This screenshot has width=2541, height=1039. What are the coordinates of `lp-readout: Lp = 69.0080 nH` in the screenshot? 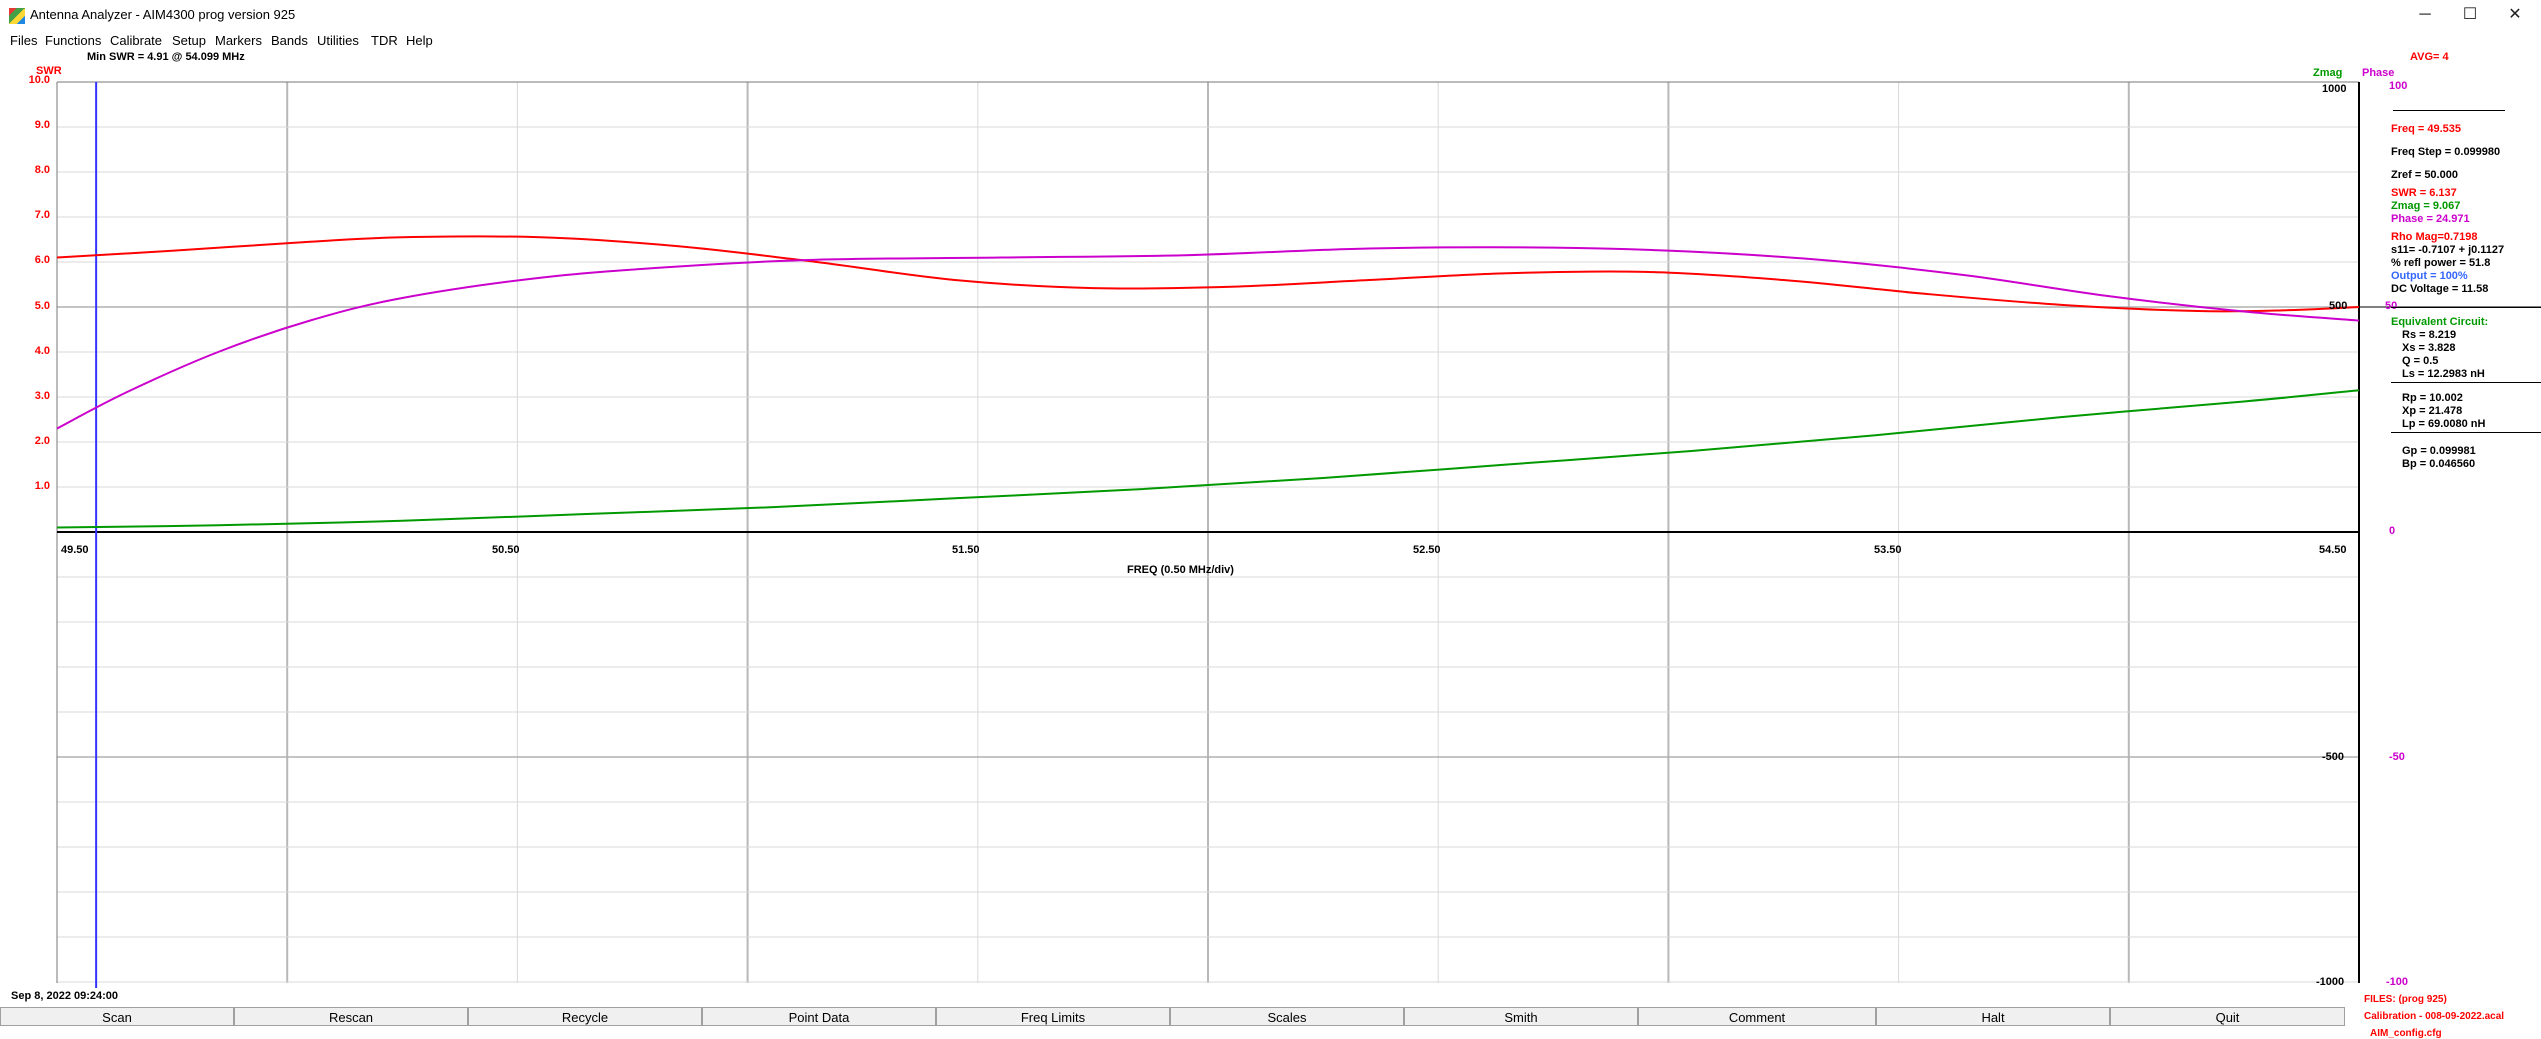 It's located at (2444, 424).